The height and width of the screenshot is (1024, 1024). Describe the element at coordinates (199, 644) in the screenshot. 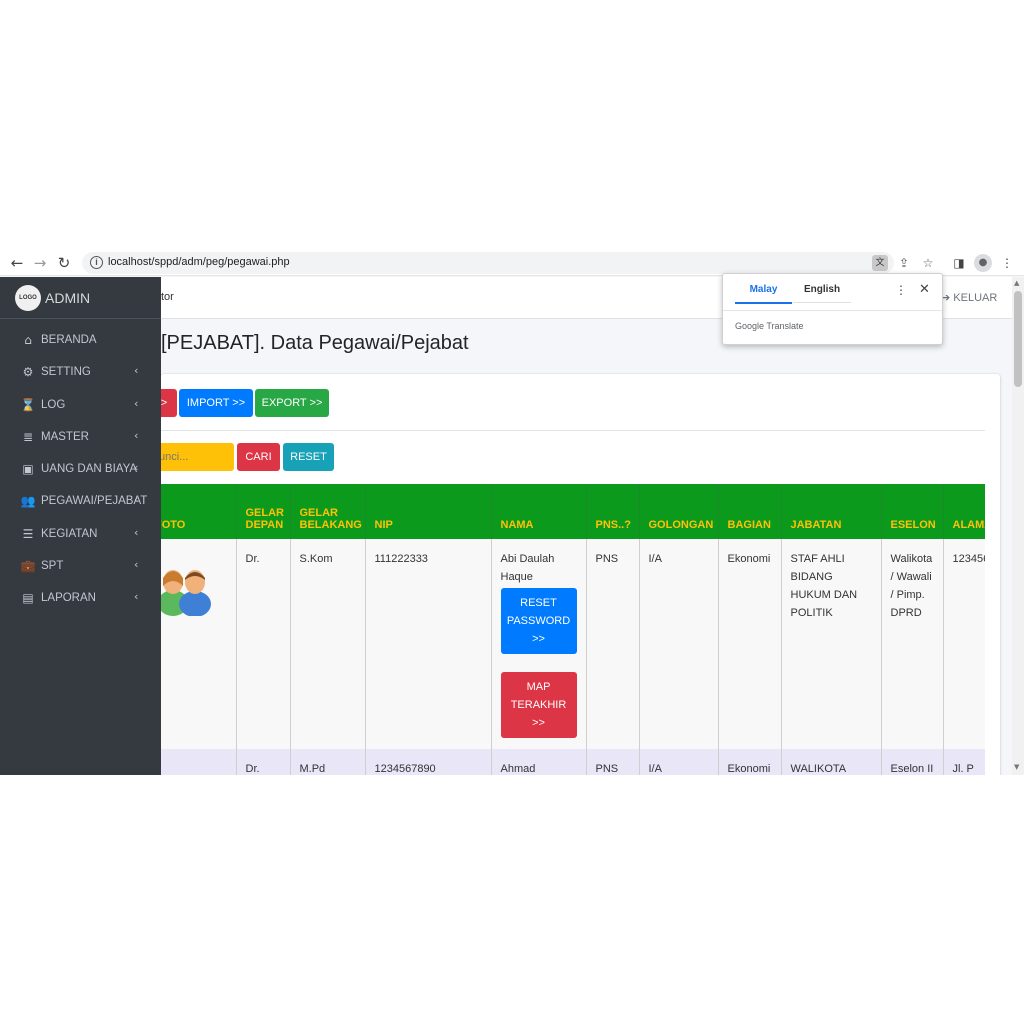

I see `photo-cell` at that location.